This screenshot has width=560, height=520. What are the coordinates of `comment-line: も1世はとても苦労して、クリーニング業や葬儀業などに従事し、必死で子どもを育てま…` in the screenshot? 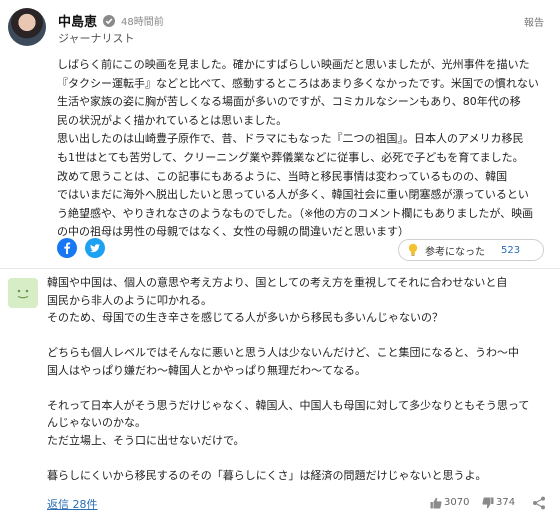 It's located at (290, 157).